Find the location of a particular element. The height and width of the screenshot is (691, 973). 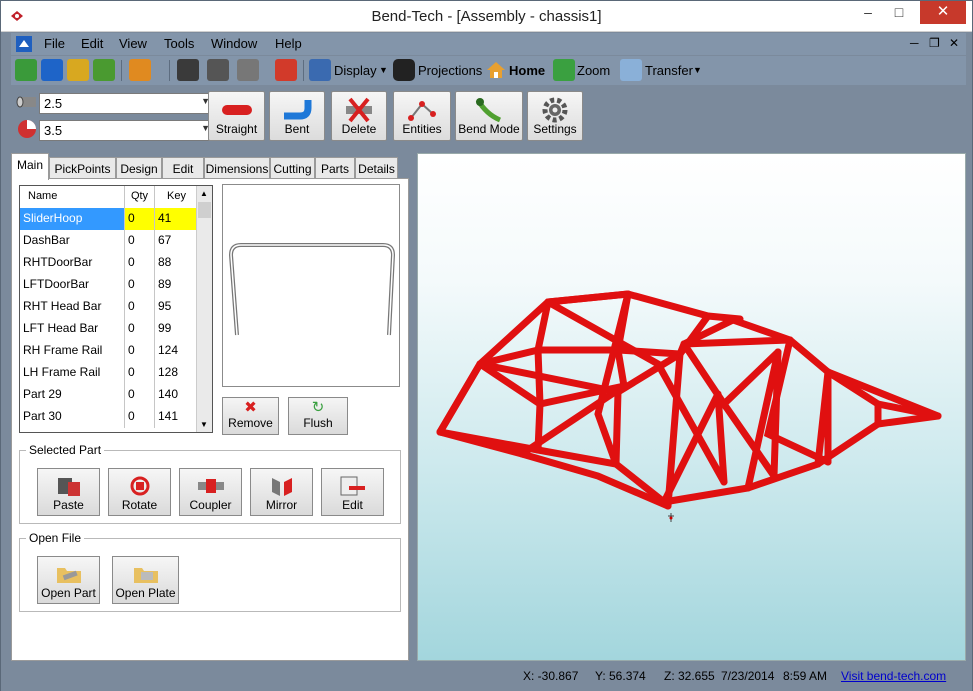

flush-button: ↻ Flush is located at coordinates (318, 416).